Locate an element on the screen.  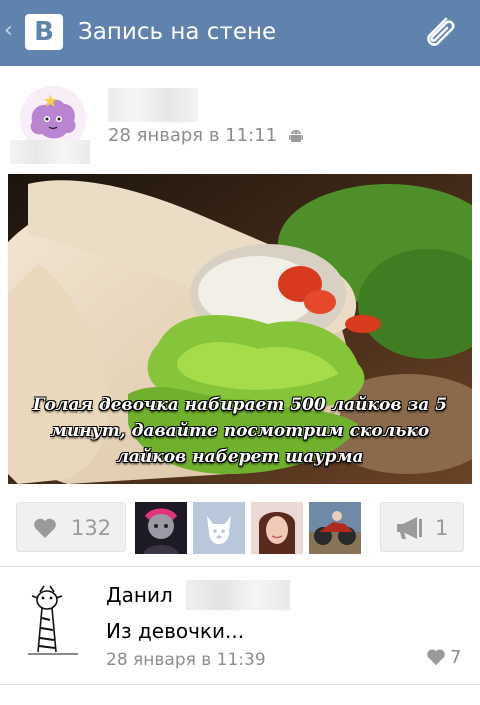
comment-author-censored is located at coordinates (238, 595).